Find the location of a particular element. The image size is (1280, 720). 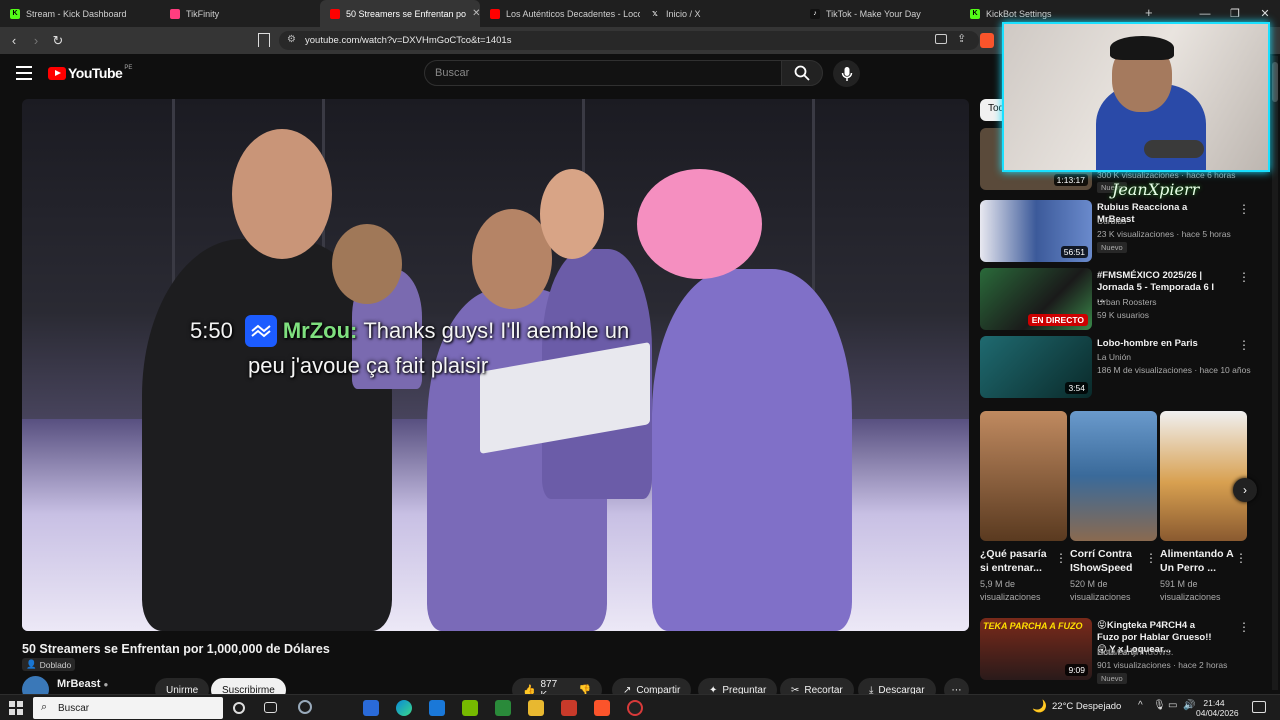

nvidia-icon is located at coordinates (470, 708).